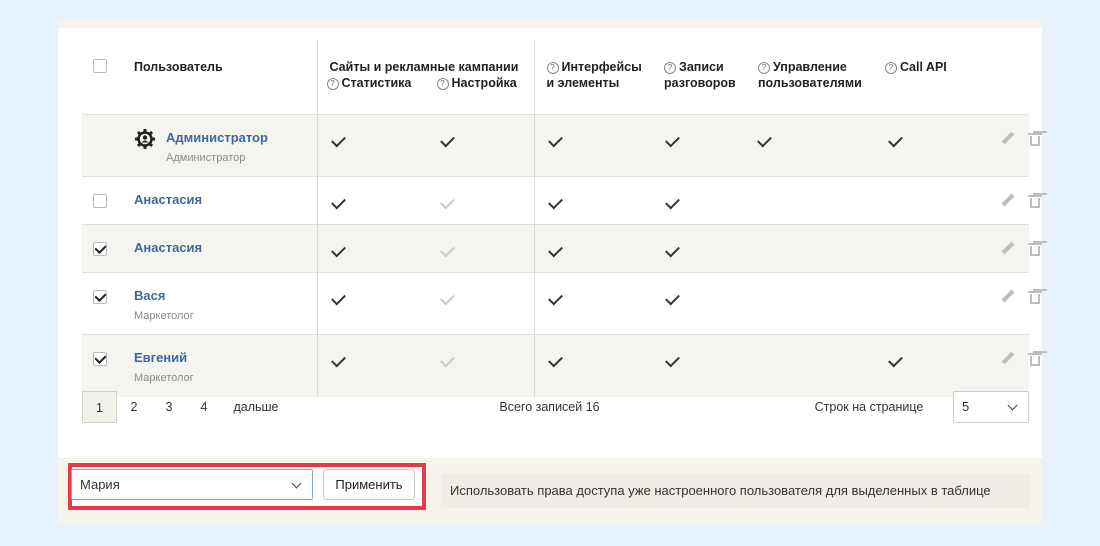 The image size is (1100, 546). Describe the element at coordinates (100, 66) in the screenshot. I see `select-all-checkbox` at that location.